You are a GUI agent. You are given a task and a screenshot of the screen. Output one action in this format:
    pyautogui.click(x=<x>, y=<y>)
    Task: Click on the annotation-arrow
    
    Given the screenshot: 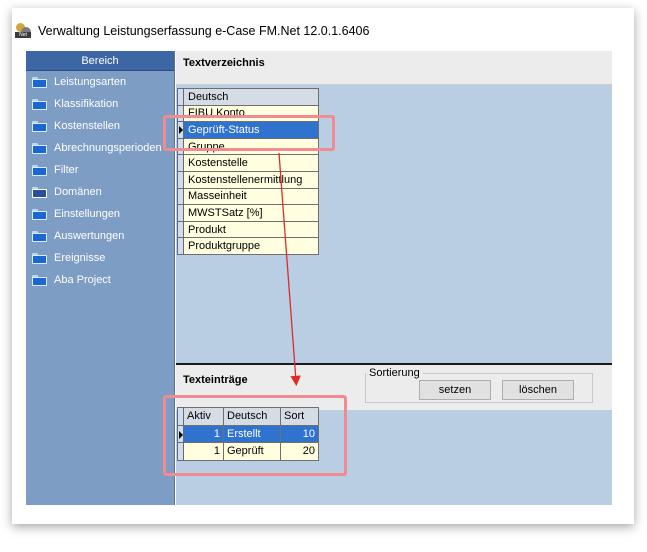 What is the action you would take?
    pyautogui.click(x=289, y=269)
    